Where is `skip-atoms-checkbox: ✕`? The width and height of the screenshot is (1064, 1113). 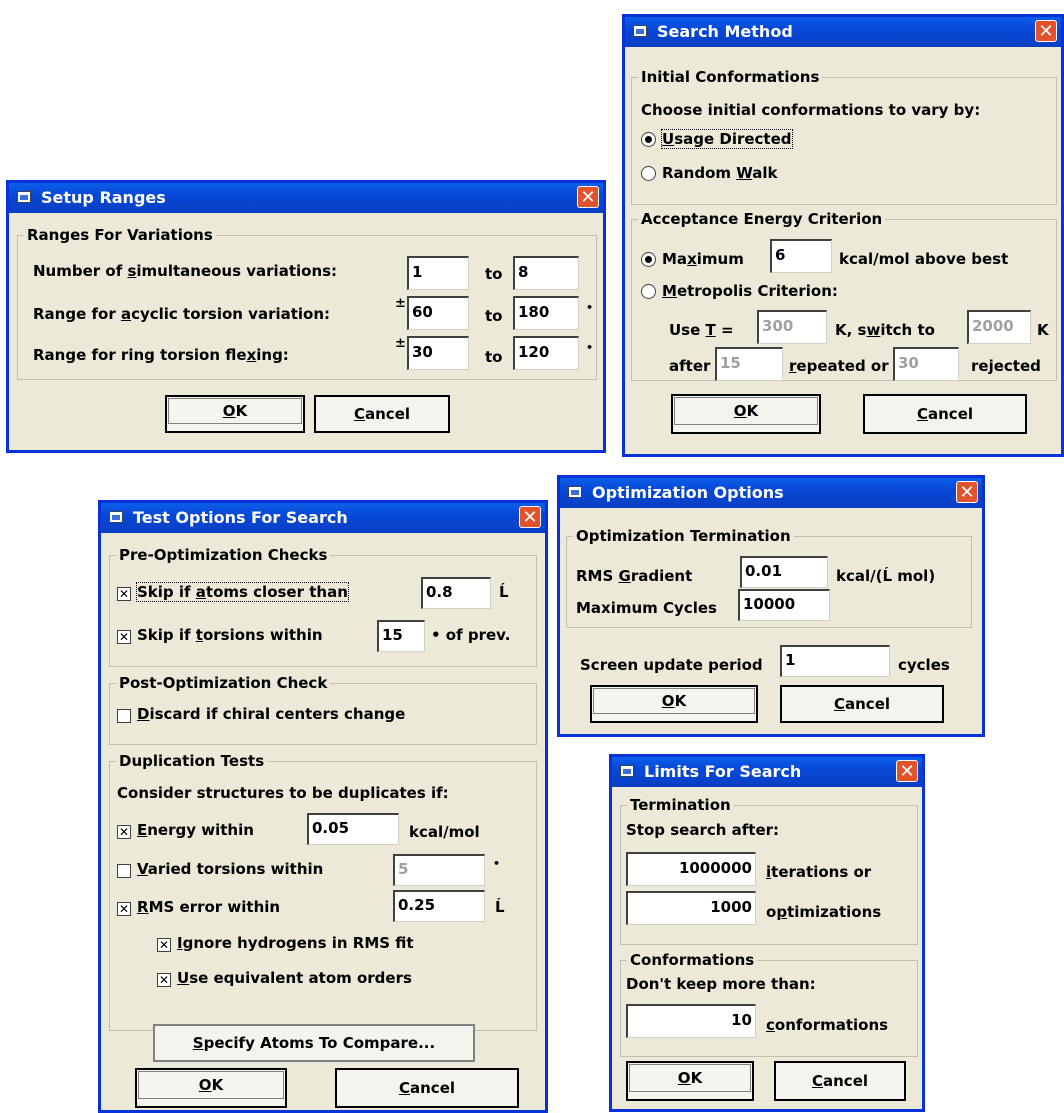 skip-atoms-checkbox: ✕ is located at coordinates (124, 594).